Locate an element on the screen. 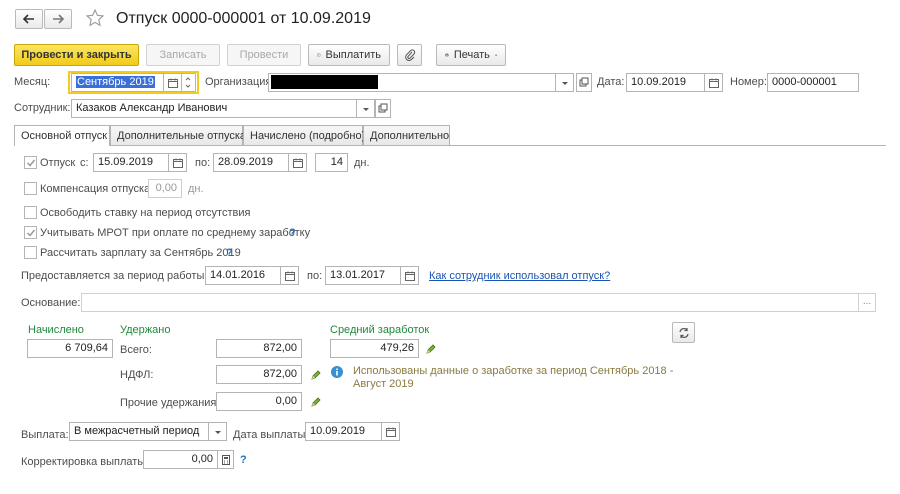  organization-redacted is located at coordinates (324, 82).